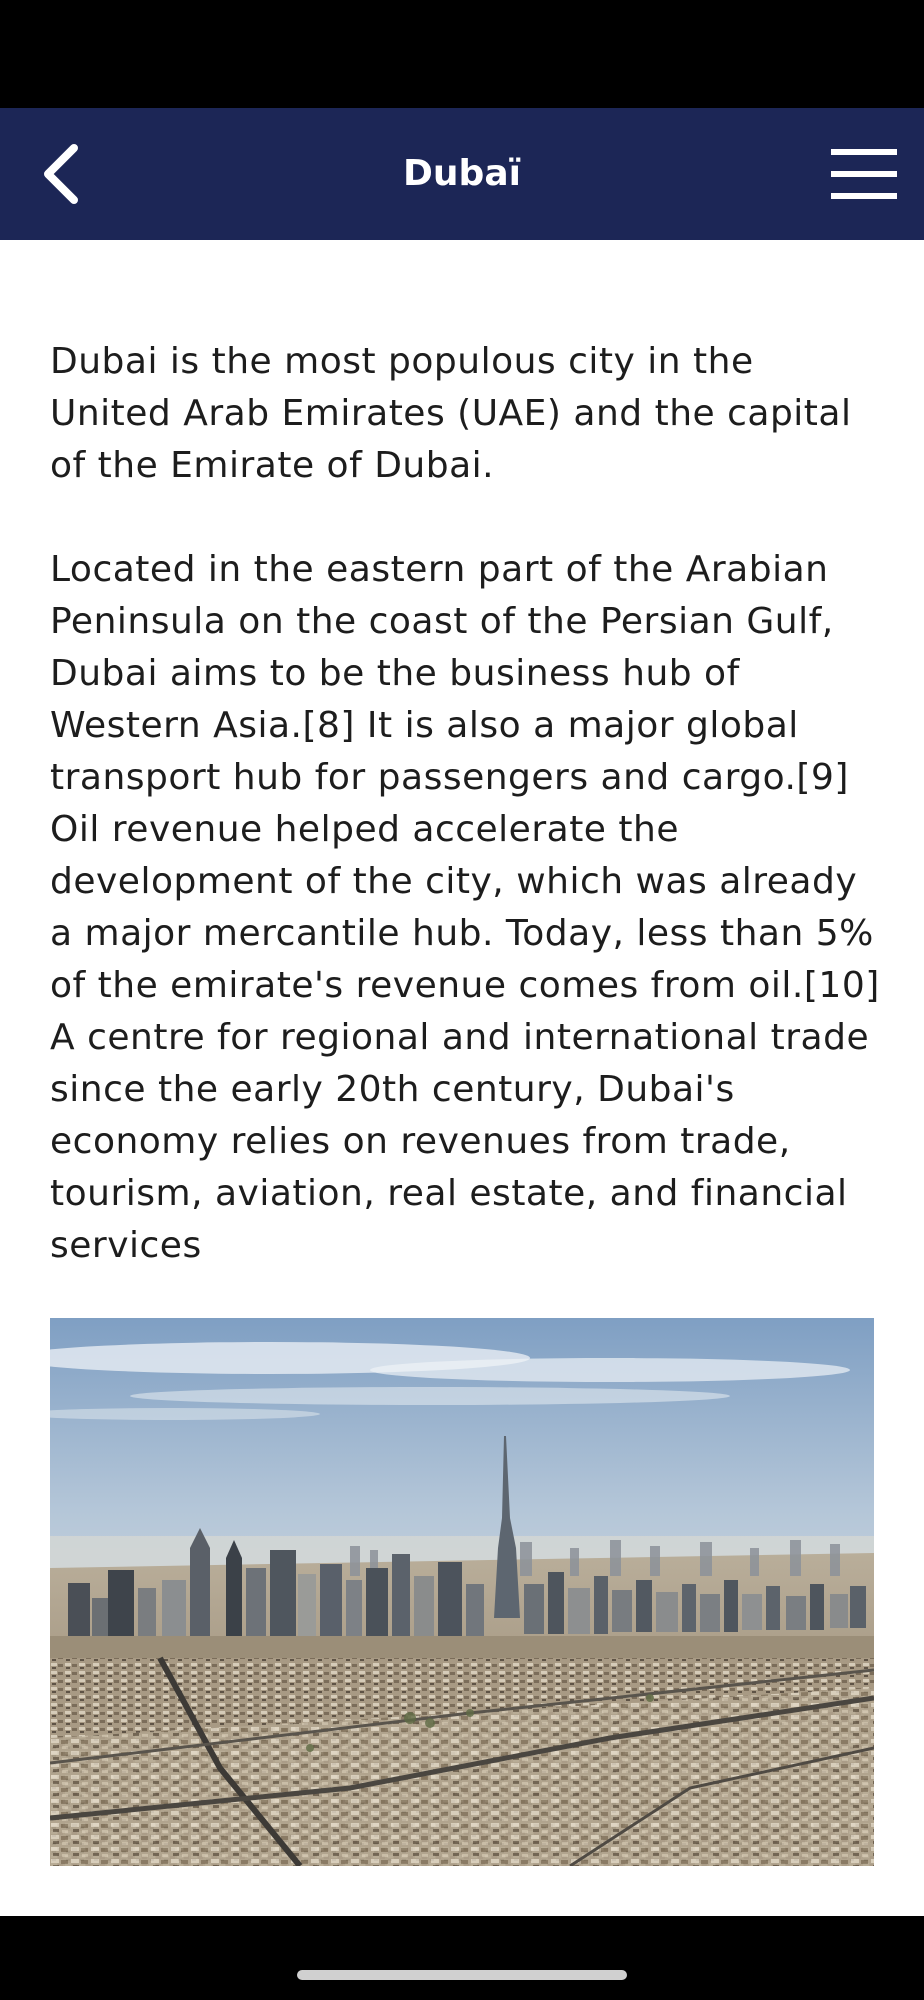 The height and width of the screenshot is (2000, 924). I want to click on back-button, so click(60, 174).